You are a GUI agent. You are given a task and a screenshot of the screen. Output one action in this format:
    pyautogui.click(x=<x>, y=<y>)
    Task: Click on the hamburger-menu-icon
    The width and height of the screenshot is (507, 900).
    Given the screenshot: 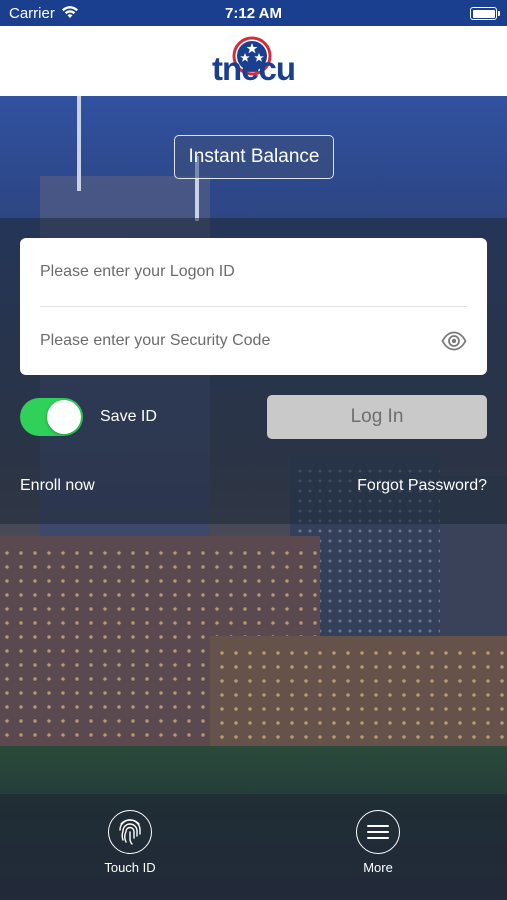 What is the action you would take?
    pyautogui.click(x=378, y=832)
    